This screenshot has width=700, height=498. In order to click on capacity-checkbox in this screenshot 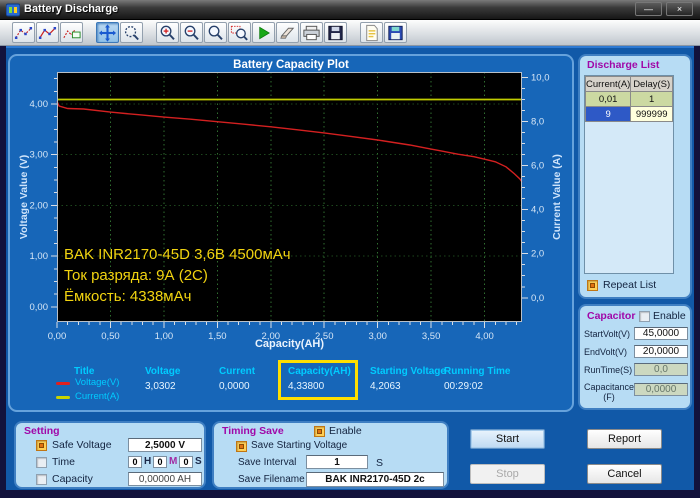, I will do `click(41, 479)`.